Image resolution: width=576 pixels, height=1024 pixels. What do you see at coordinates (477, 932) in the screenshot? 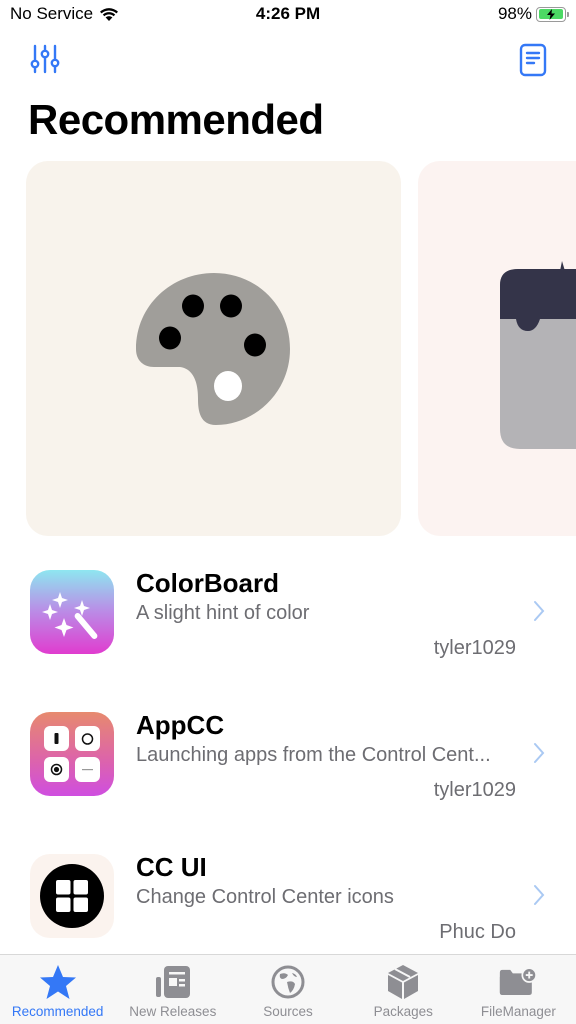
I see `package-author: Phuc Do` at bounding box center [477, 932].